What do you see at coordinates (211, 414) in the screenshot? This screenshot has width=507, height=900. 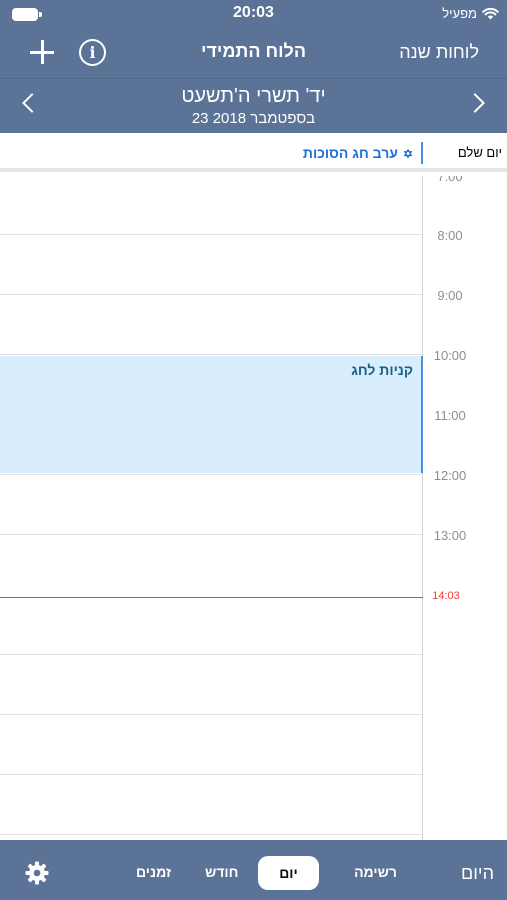 I see `calendar-event: קניות לחג` at bounding box center [211, 414].